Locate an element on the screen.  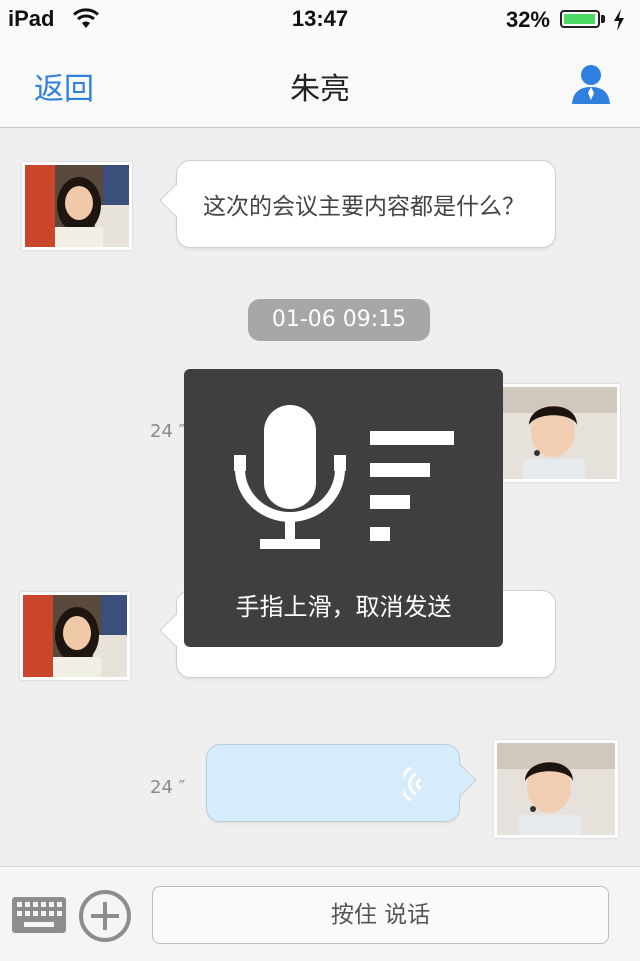
keyboard-icon is located at coordinates (39, 915).